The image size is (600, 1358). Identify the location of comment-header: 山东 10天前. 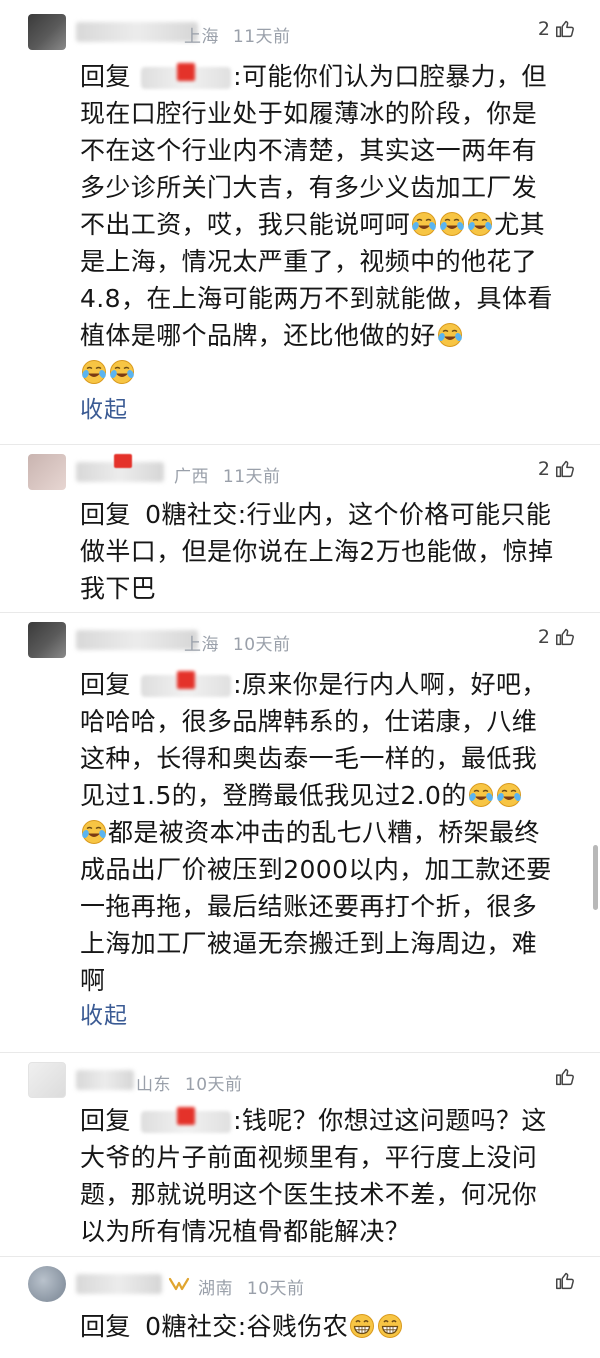
(308, 1080).